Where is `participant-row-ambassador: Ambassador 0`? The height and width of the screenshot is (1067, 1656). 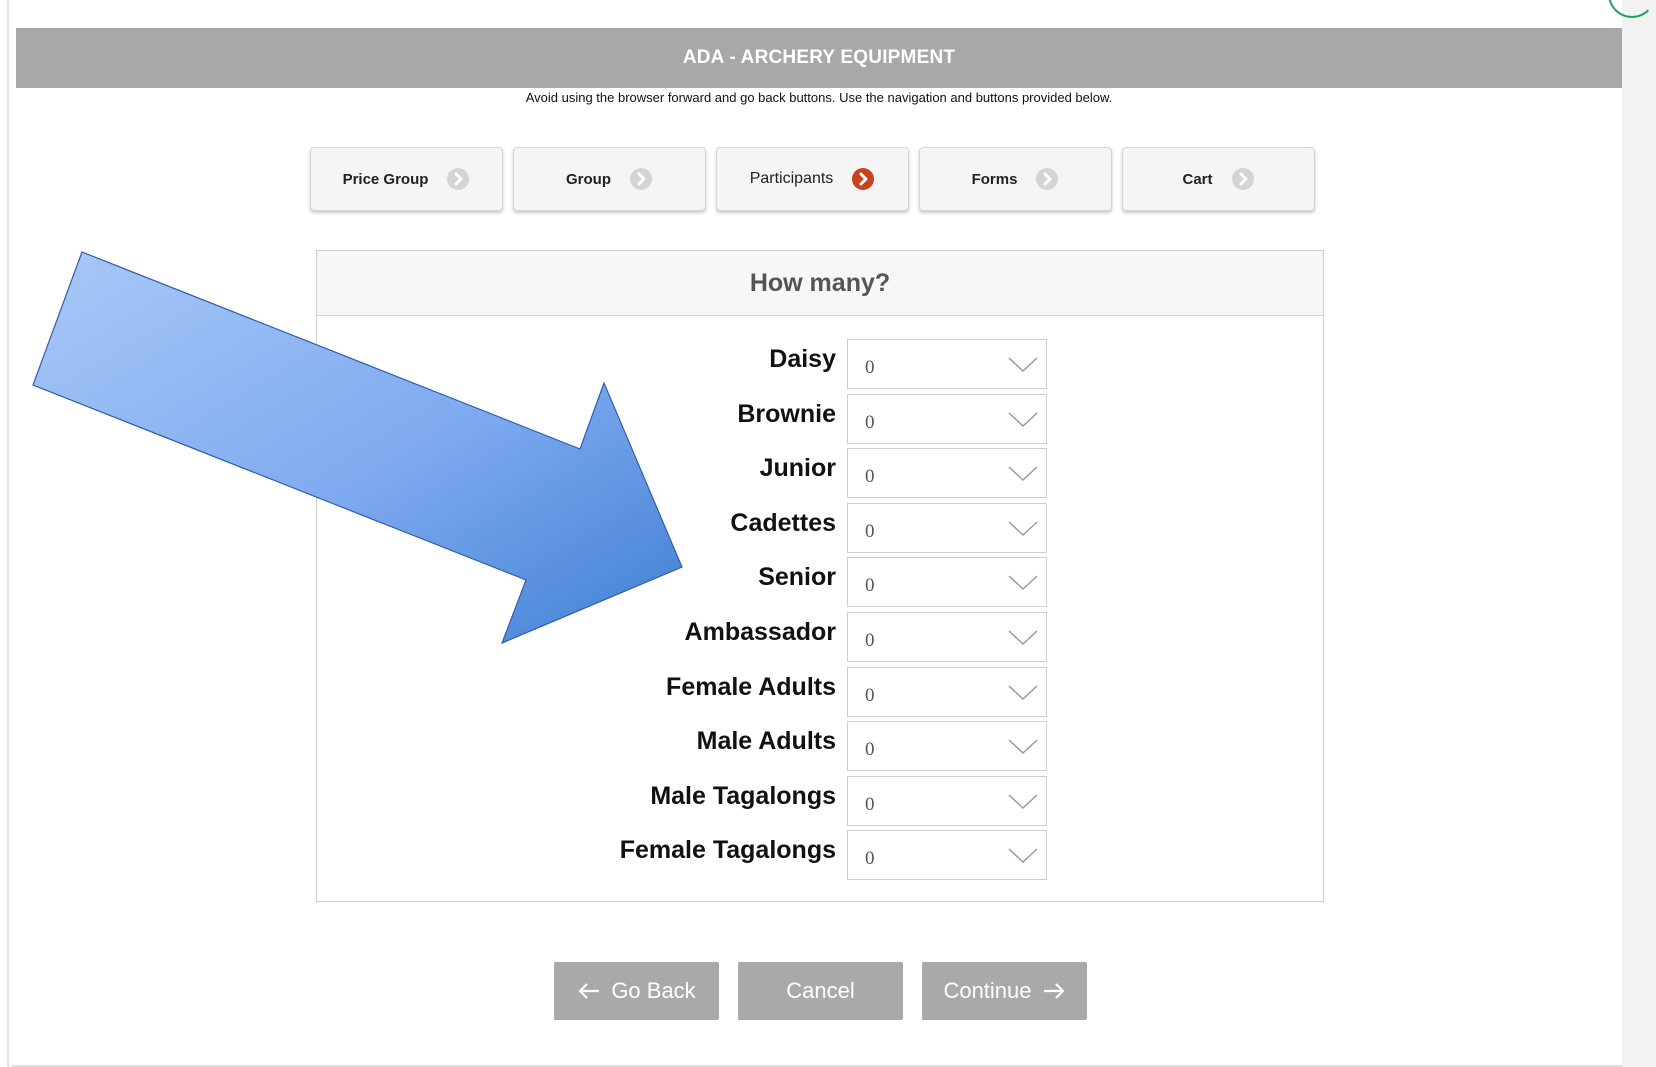 participant-row-ambassador: Ambassador 0 is located at coordinates (820, 639).